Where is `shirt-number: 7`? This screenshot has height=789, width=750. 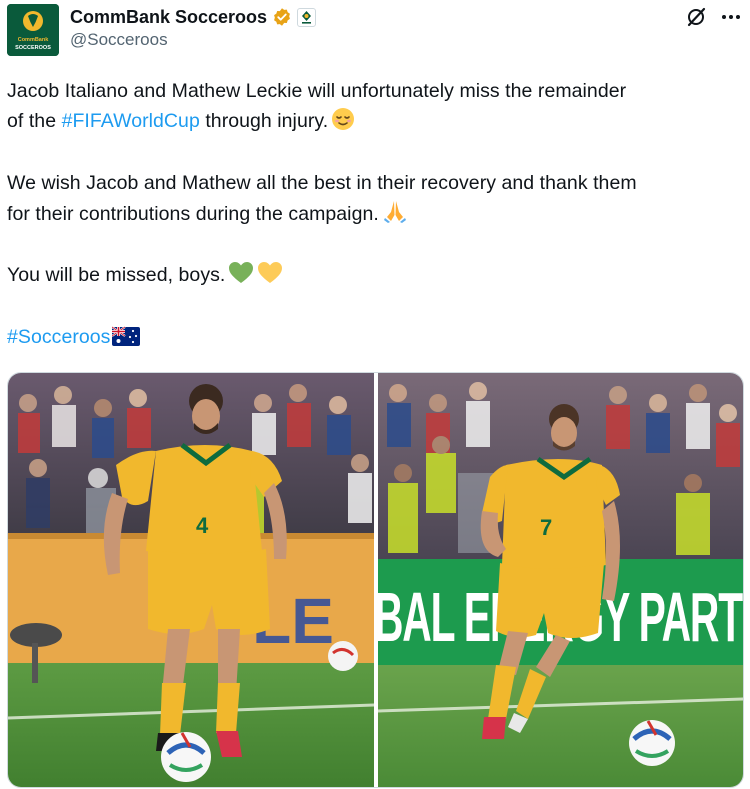
shirt-number: 7 is located at coordinates (546, 527).